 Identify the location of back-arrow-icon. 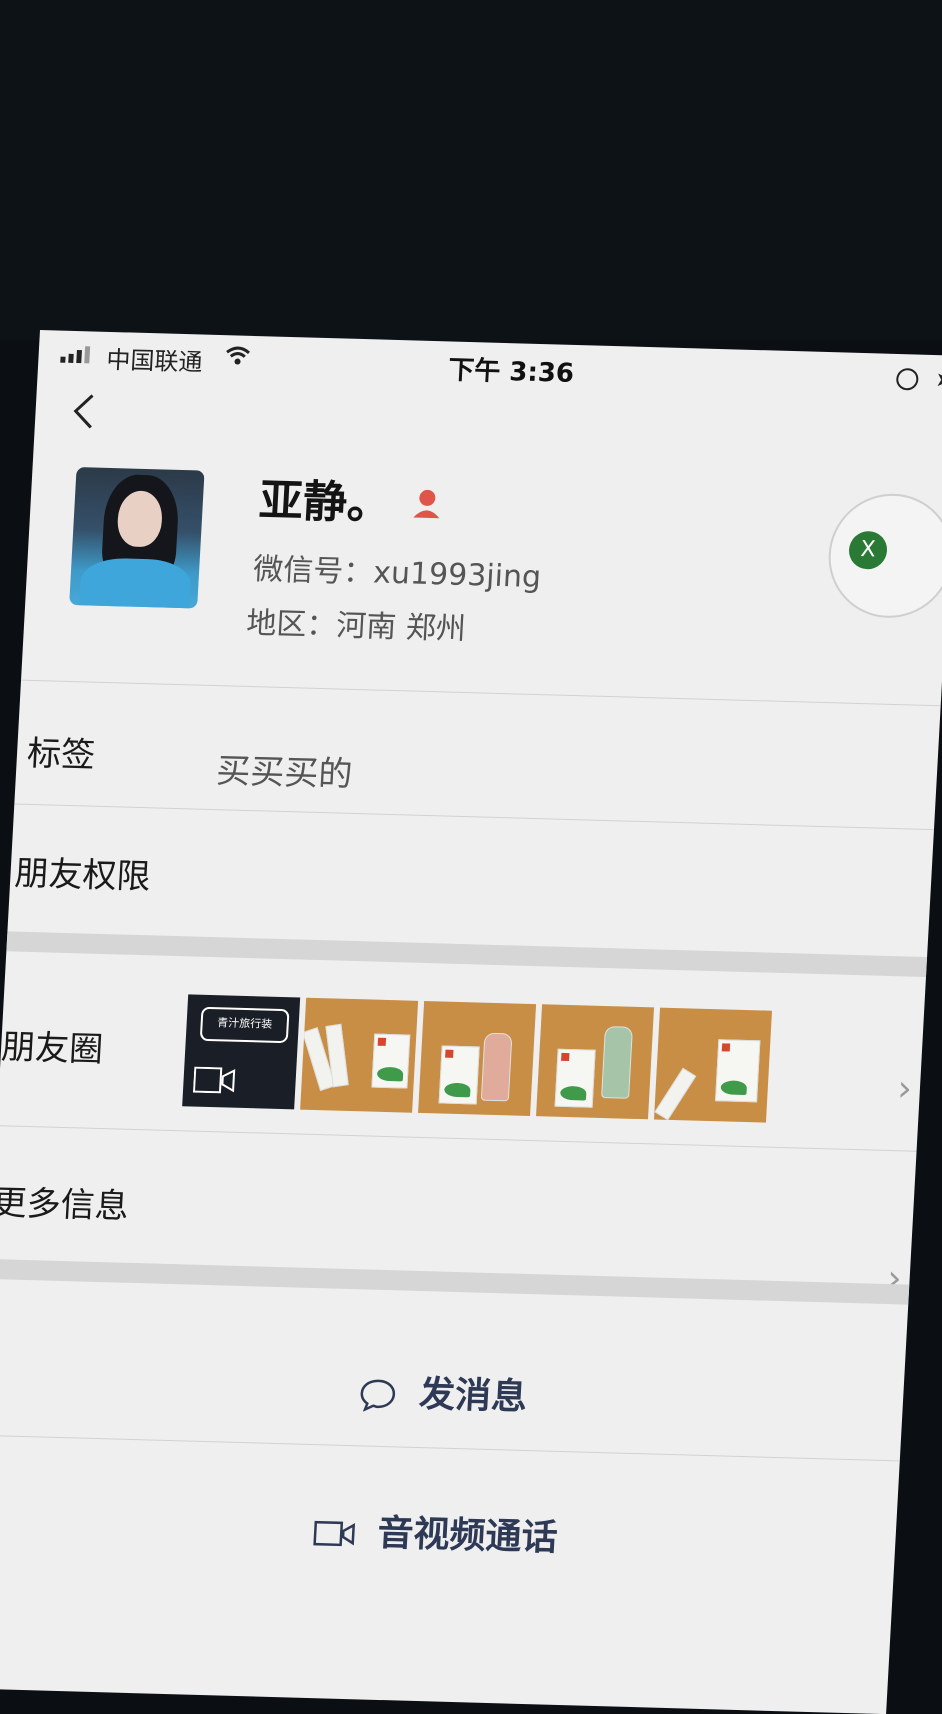
(84, 411).